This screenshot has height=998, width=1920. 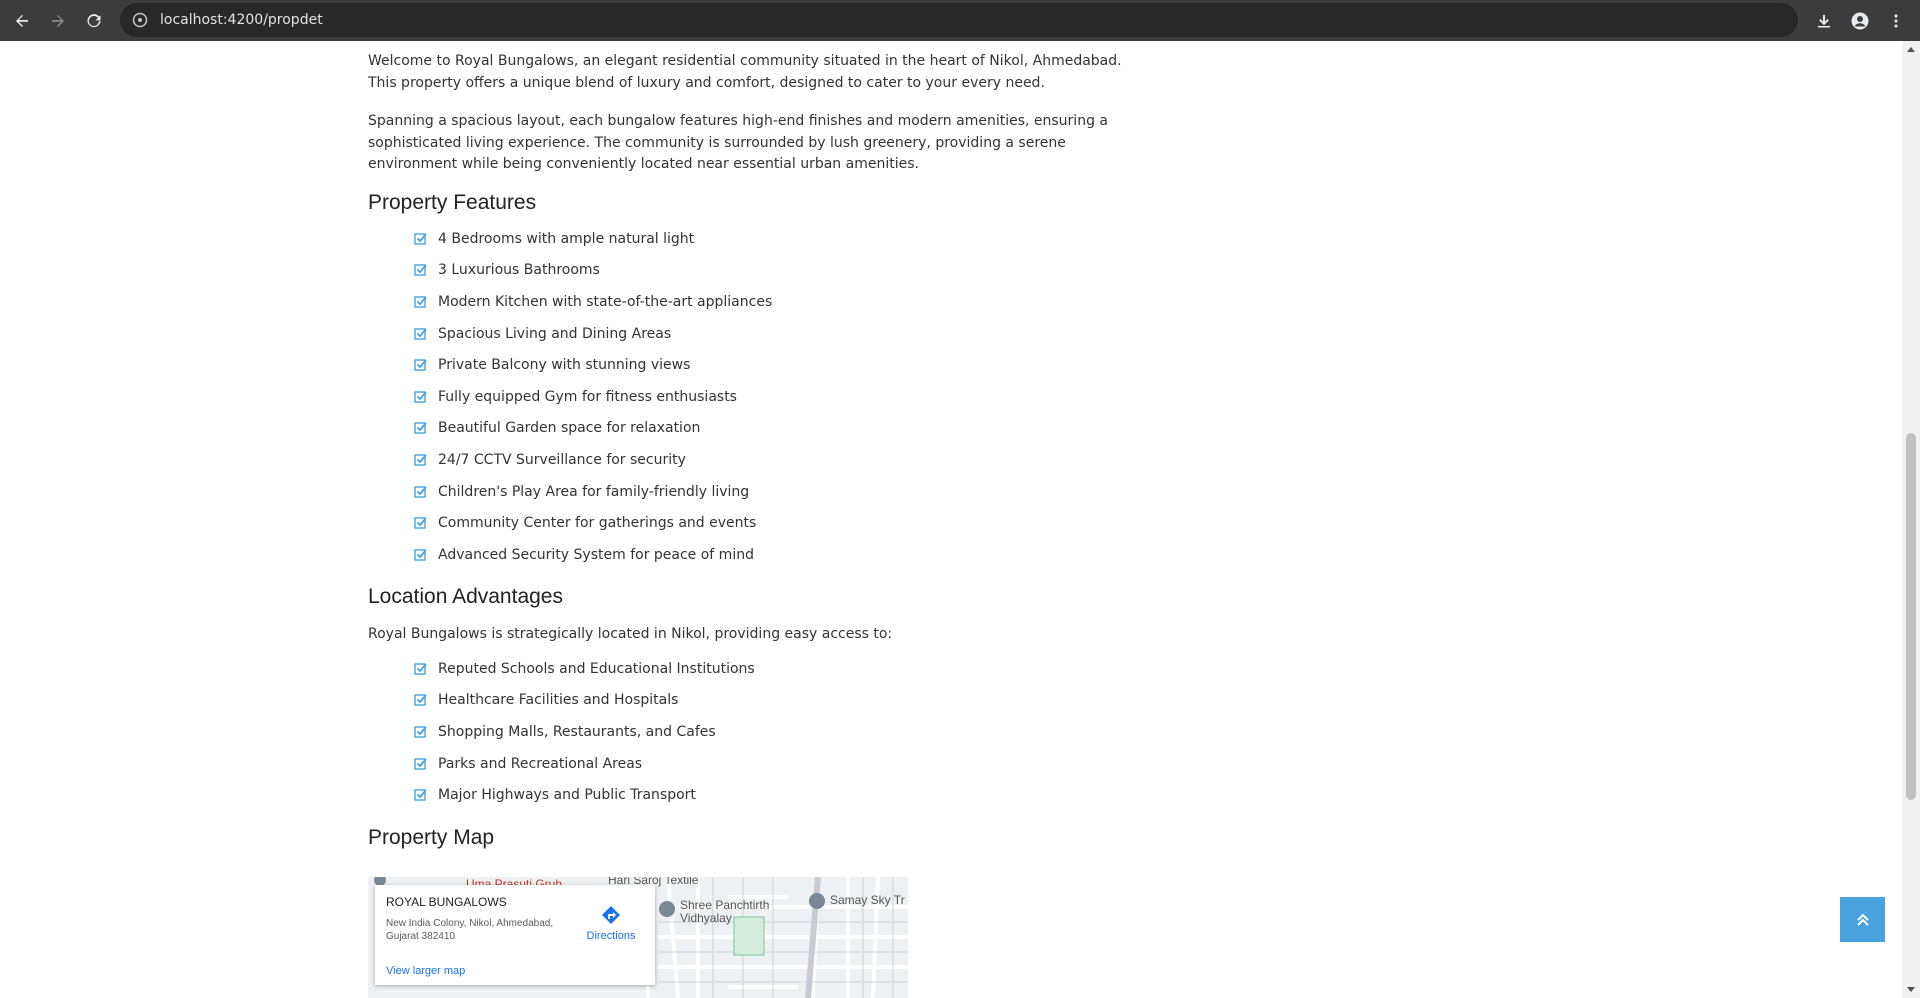 What do you see at coordinates (584, 701) in the screenshot?
I see `list-item: Healthcare Facilities and Hospitals` at bounding box center [584, 701].